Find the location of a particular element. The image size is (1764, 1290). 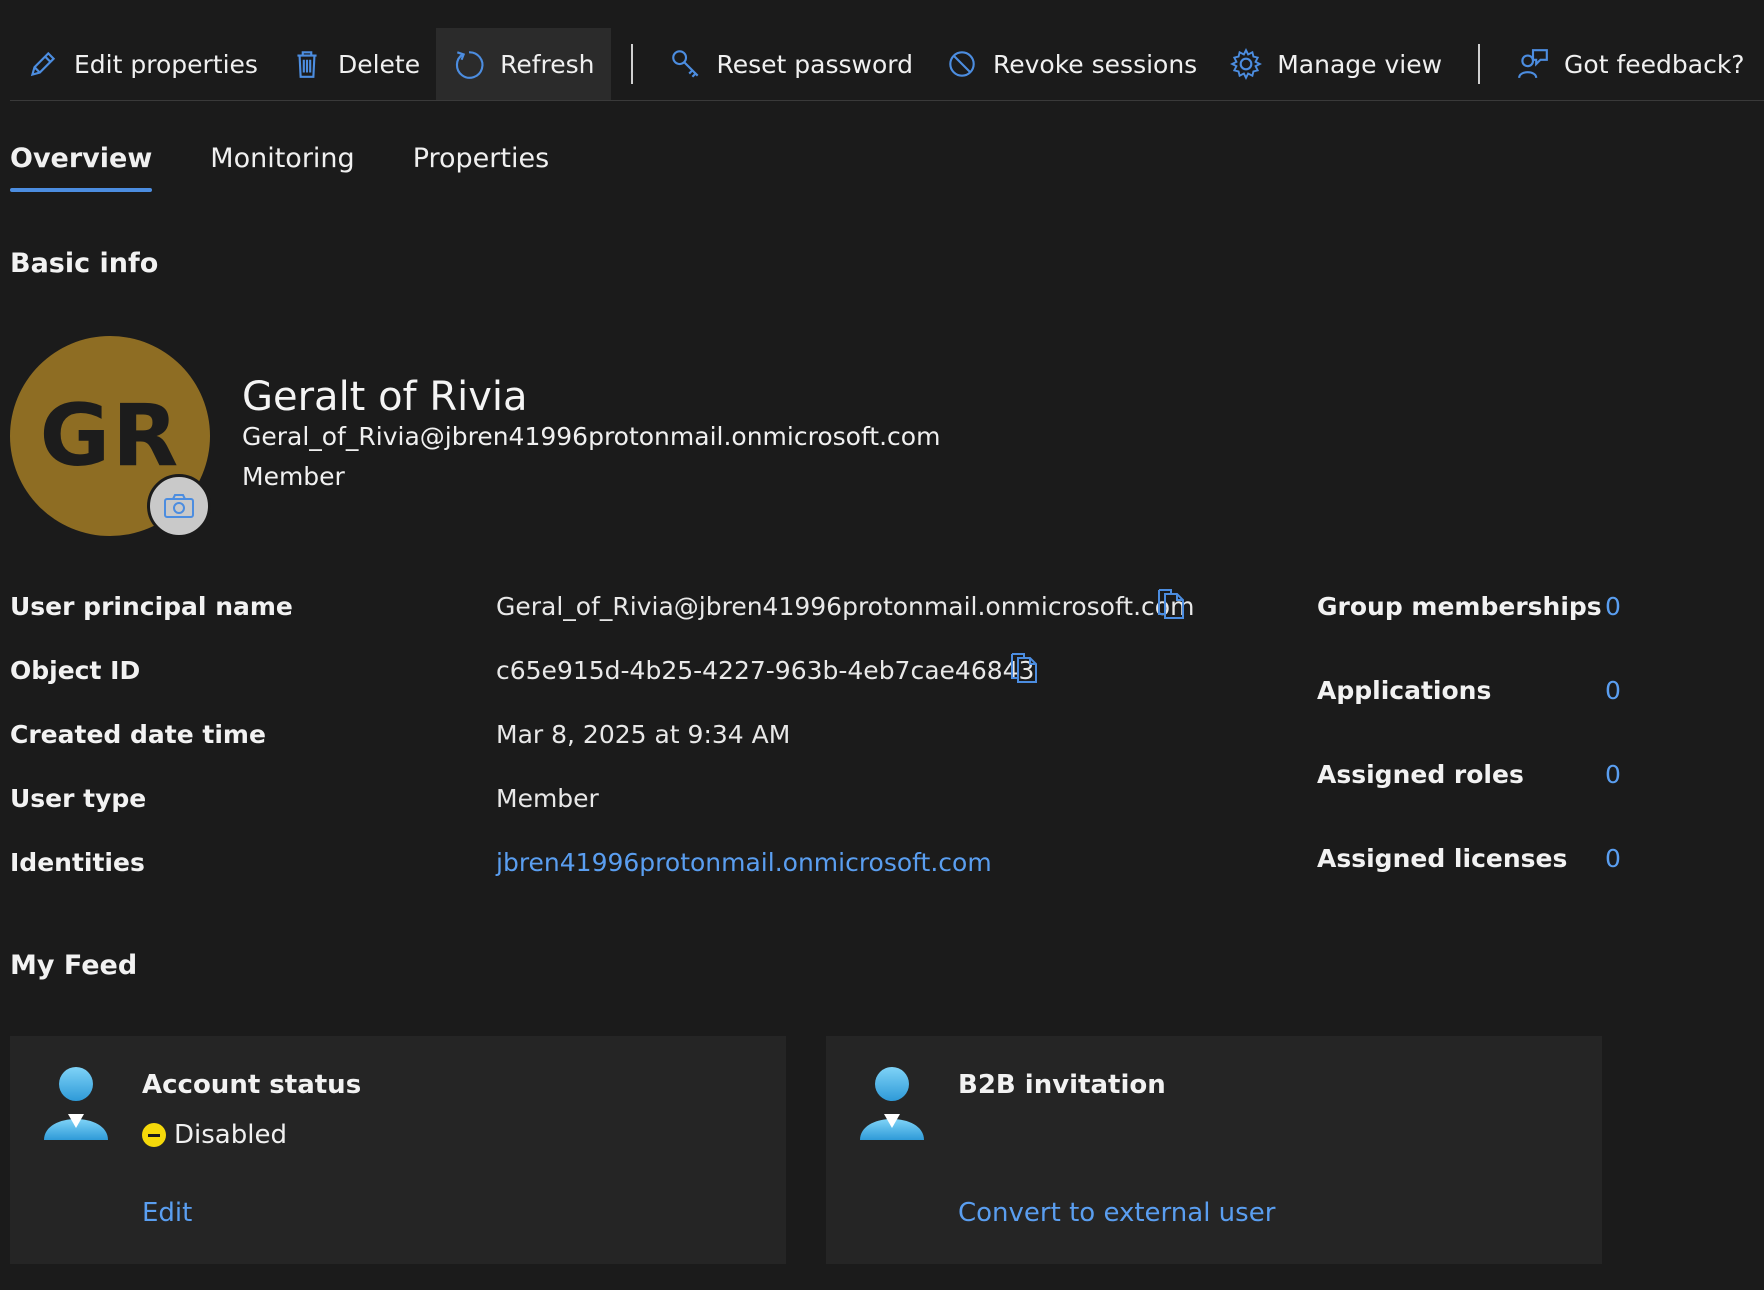

edit-properties-button: Edit properties is located at coordinates (142, 64).